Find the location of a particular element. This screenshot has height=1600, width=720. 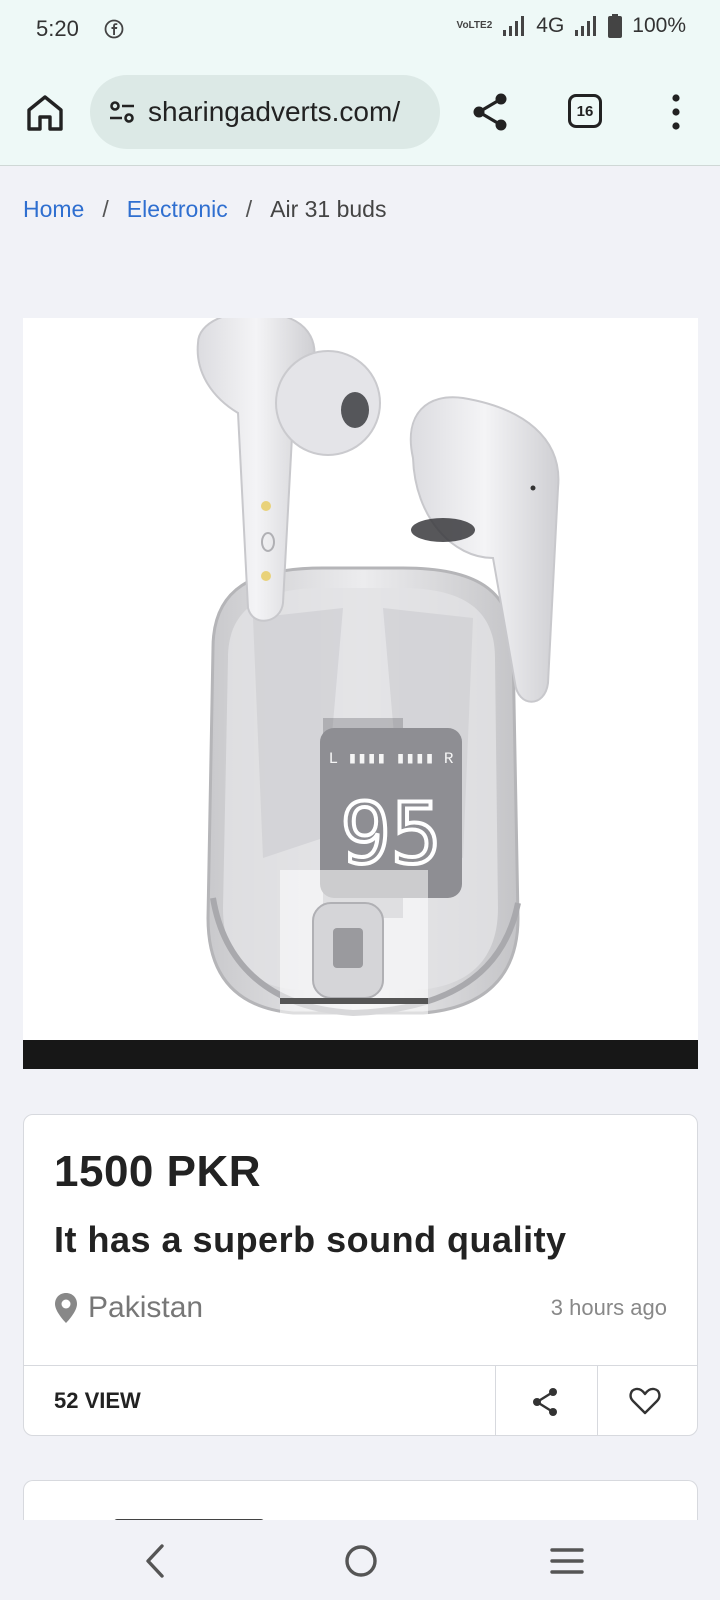

tab-count: 16 is located at coordinates (585, 111).